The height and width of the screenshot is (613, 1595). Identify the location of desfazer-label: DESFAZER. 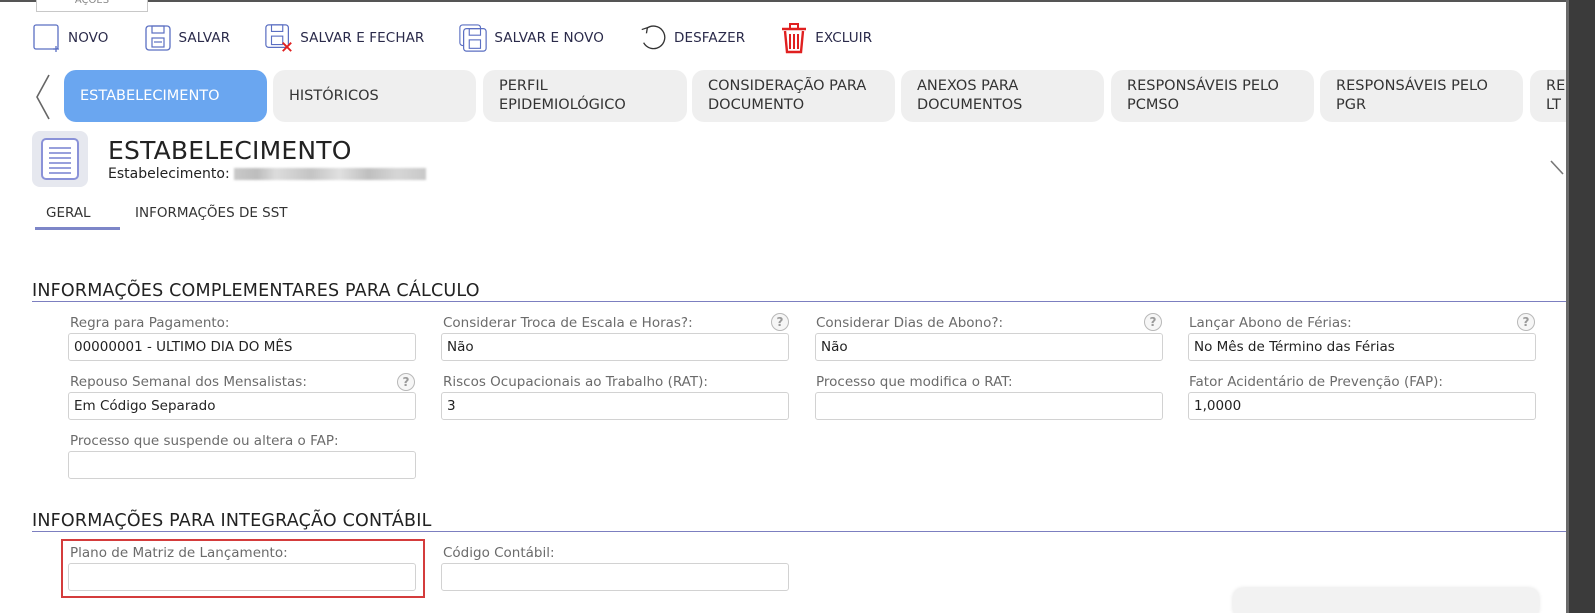
(710, 38).